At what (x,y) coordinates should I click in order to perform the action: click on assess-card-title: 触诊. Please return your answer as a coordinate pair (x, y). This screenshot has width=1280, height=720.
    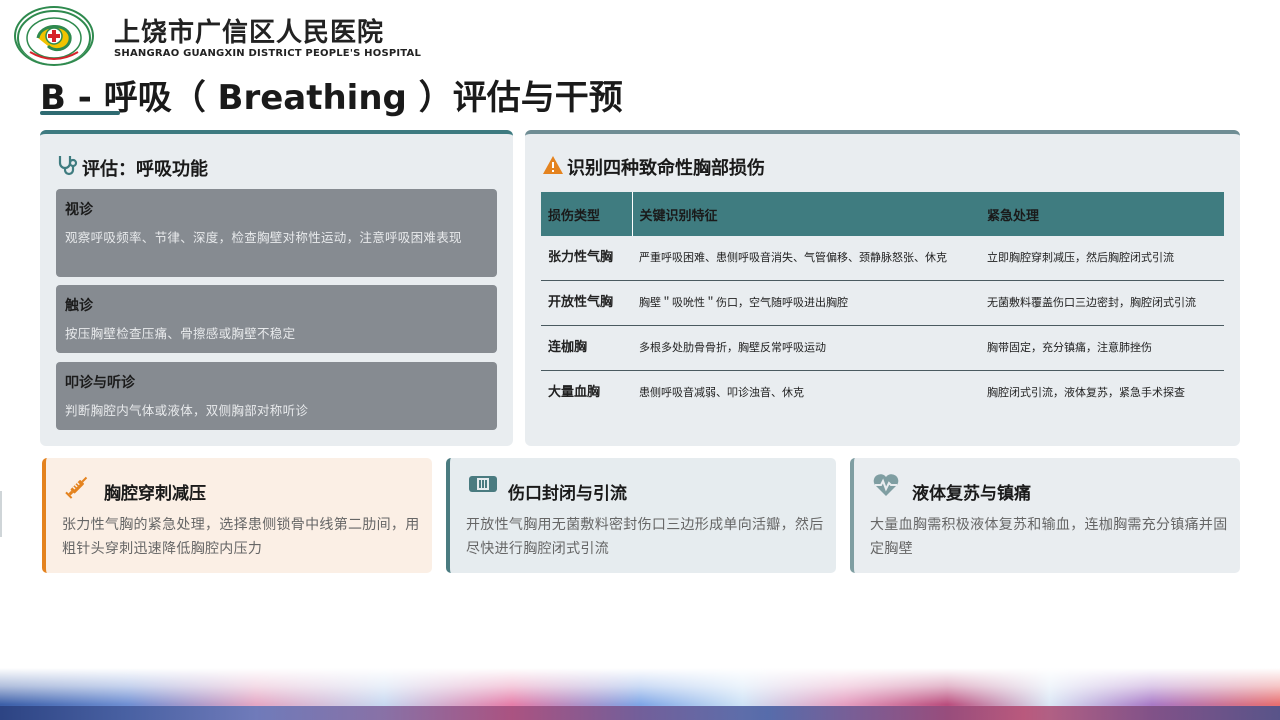
    Looking at the image, I should click on (79, 306).